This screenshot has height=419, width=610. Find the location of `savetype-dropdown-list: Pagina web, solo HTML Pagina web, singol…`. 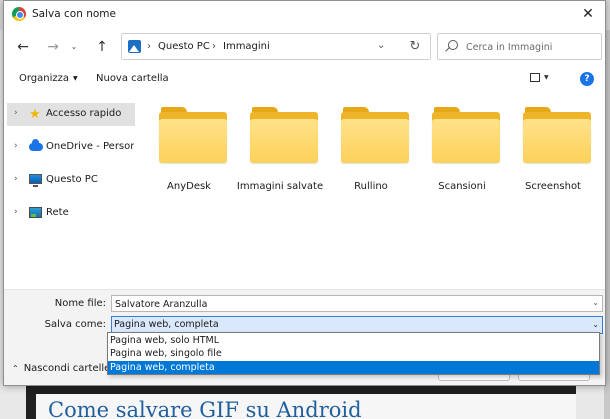

savetype-dropdown-list: Pagina web, solo HTML Pagina web, singol… is located at coordinates (353, 353).